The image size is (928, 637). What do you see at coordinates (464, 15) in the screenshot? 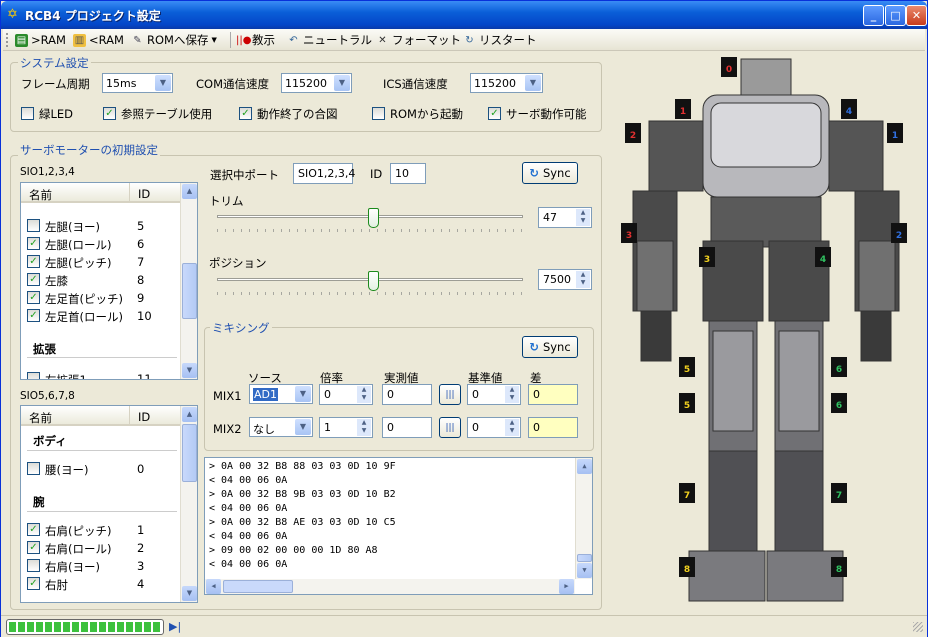
I see `title-bar: ✡ RCB4 プロジェクト設定 _ □ ✕` at bounding box center [464, 15].